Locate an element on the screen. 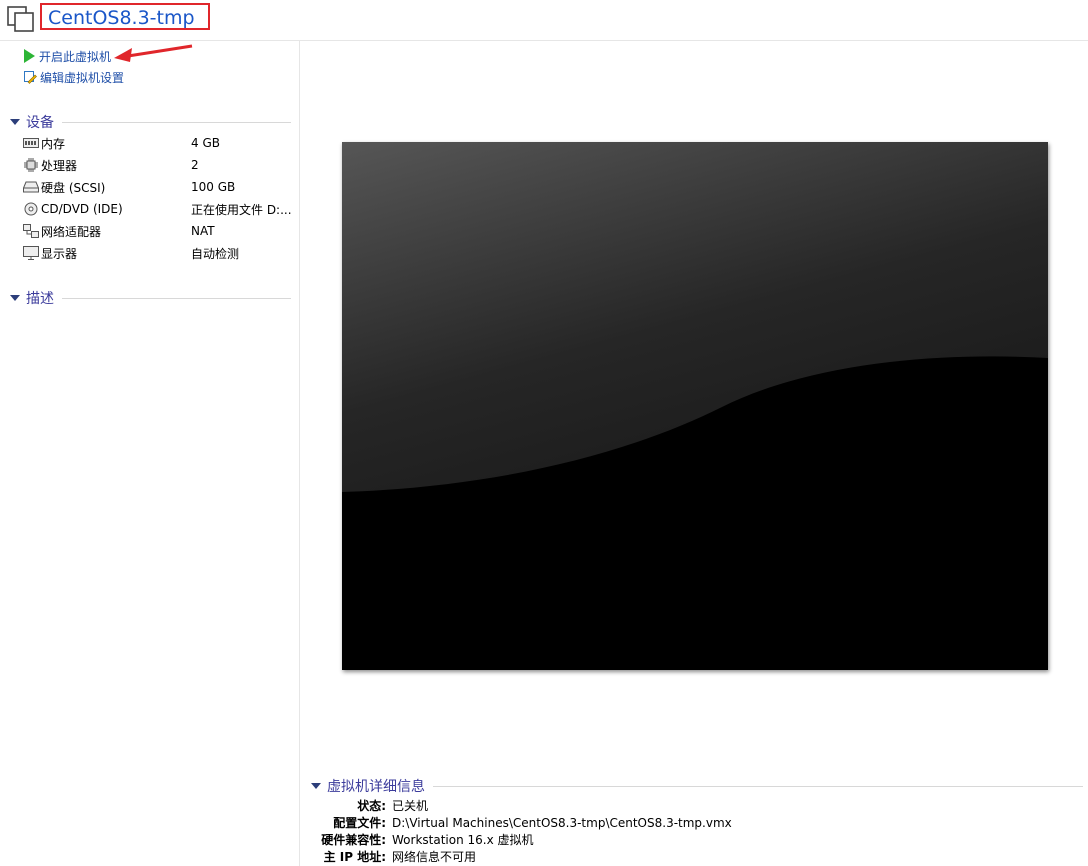 The image size is (1088, 866). detail-key: 状态: is located at coordinates (371, 806).